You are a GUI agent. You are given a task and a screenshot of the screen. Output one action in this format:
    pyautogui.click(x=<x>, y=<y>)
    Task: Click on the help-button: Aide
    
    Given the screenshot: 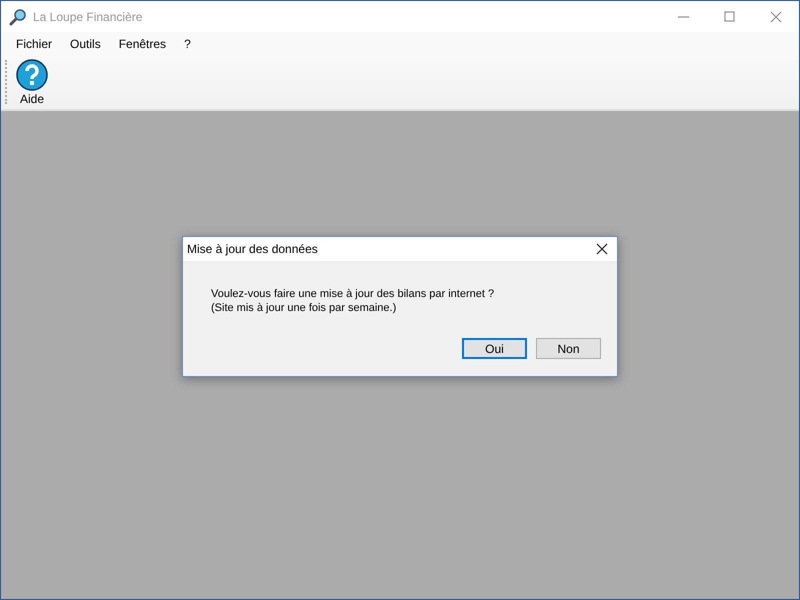 What is the action you would take?
    pyautogui.click(x=32, y=82)
    